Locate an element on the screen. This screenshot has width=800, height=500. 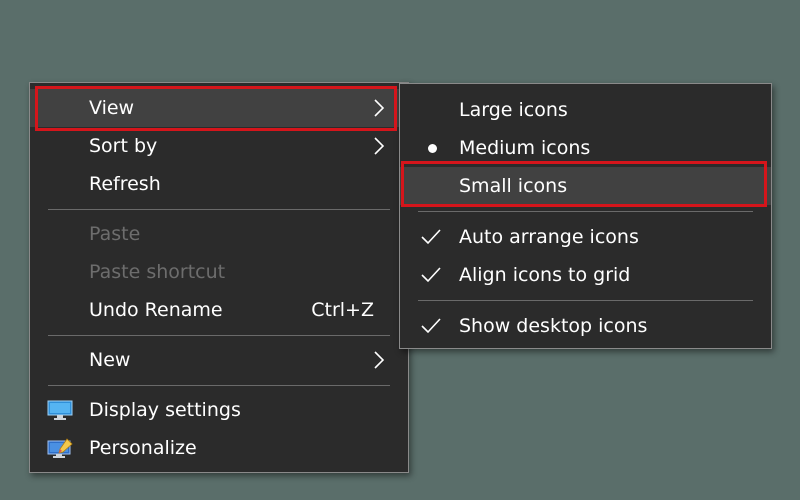
menu-item-paste-label: Paste is located at coordinates (115, 234).